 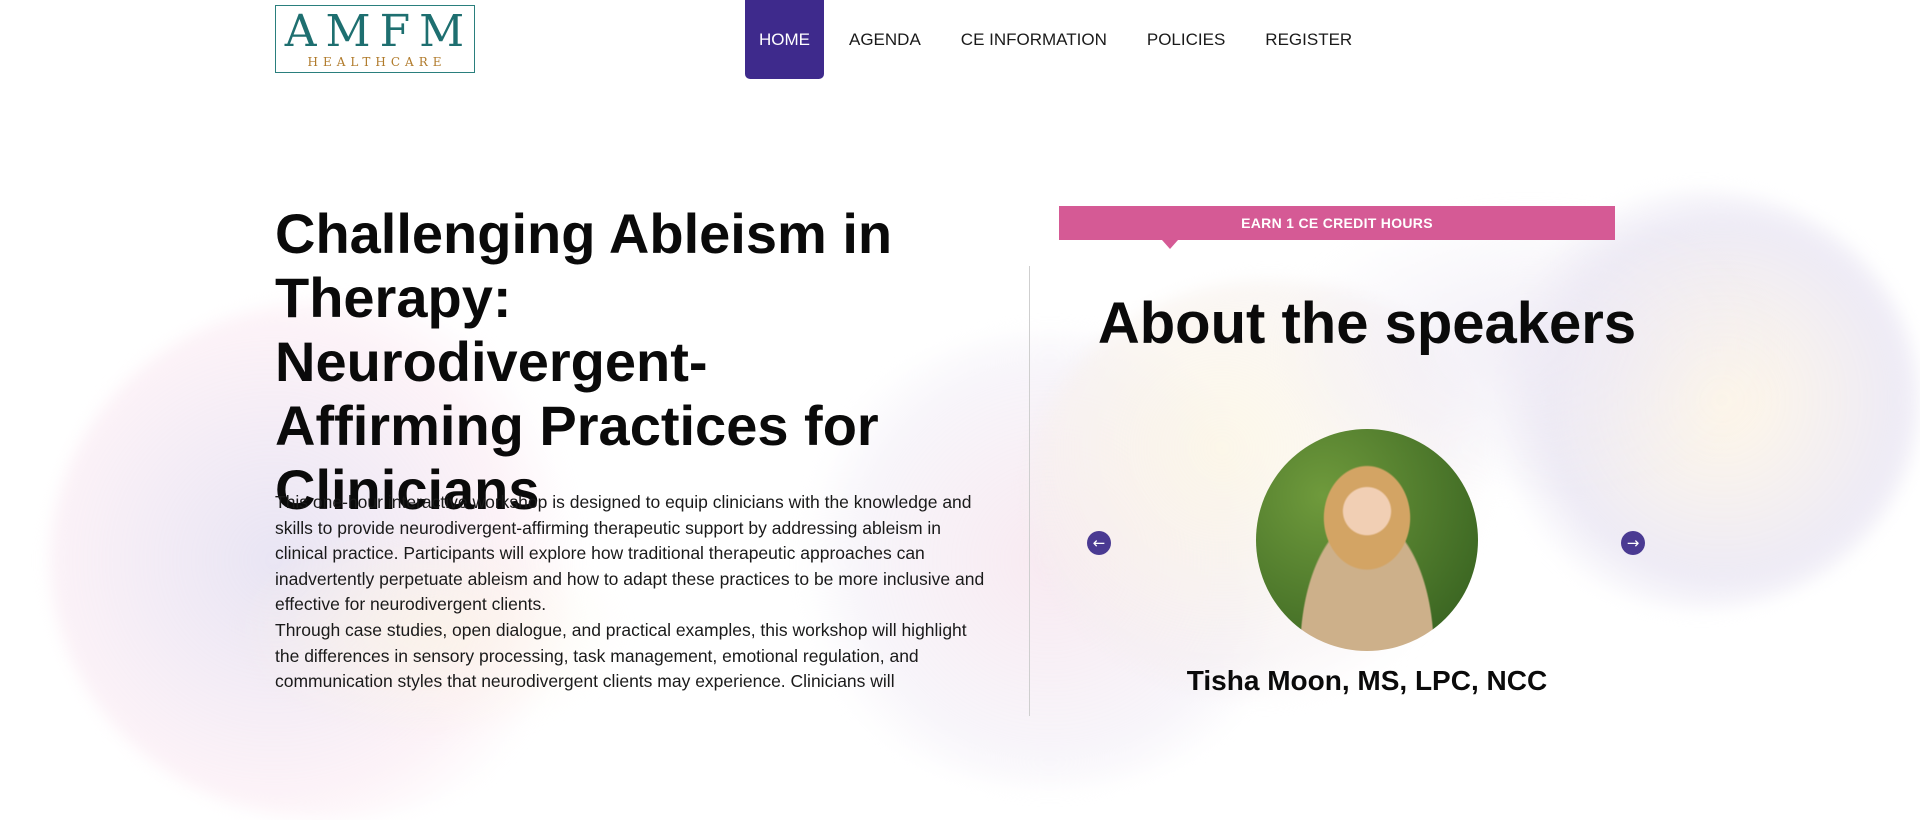 I want to click on speakers-heading: About the speakers, so click(x=1367, y=323).